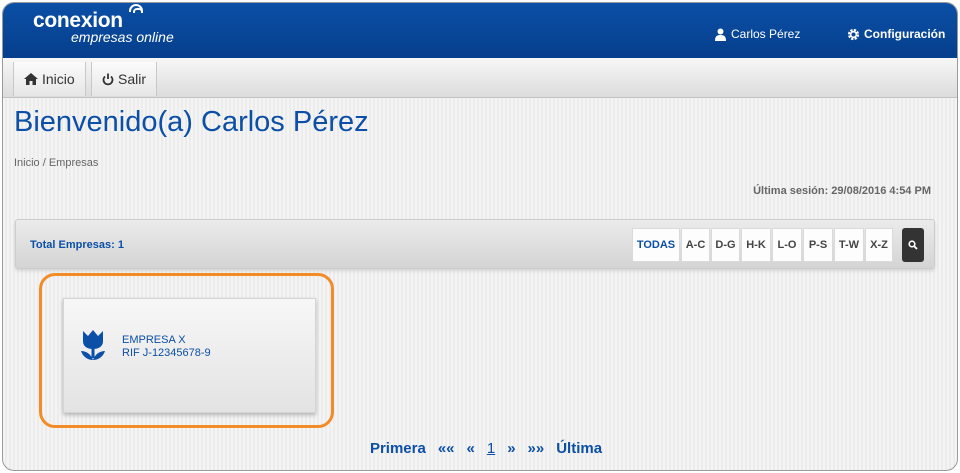 The height and width of the screenshot is (473, 960). I want to click on page-first: Primera, so click(398, 448).